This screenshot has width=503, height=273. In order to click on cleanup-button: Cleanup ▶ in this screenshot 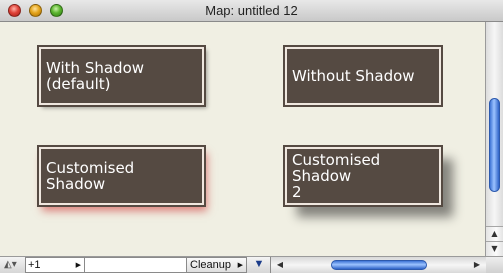, I will do `click(217, 265)`.